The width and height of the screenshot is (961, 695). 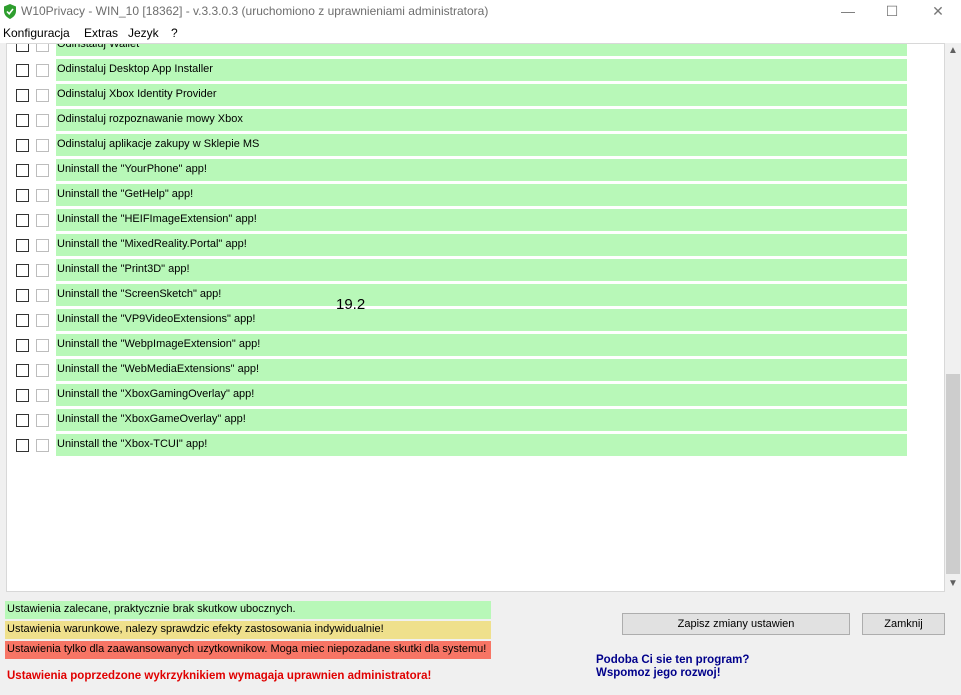 I want to click on scroll-up-arrow-icon: ▲, so click(x=953, y=51).